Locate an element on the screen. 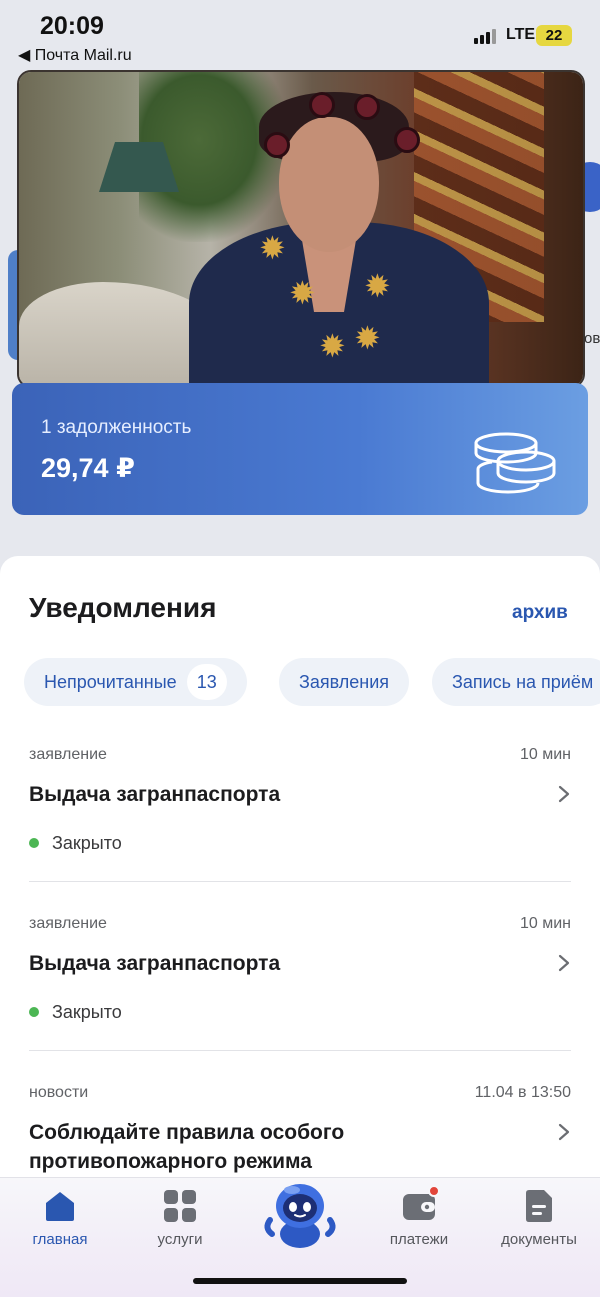 Image resolution: width=600 pixels, height=1297 pixels. archive-link: архив is located at coordinates (540, 613).